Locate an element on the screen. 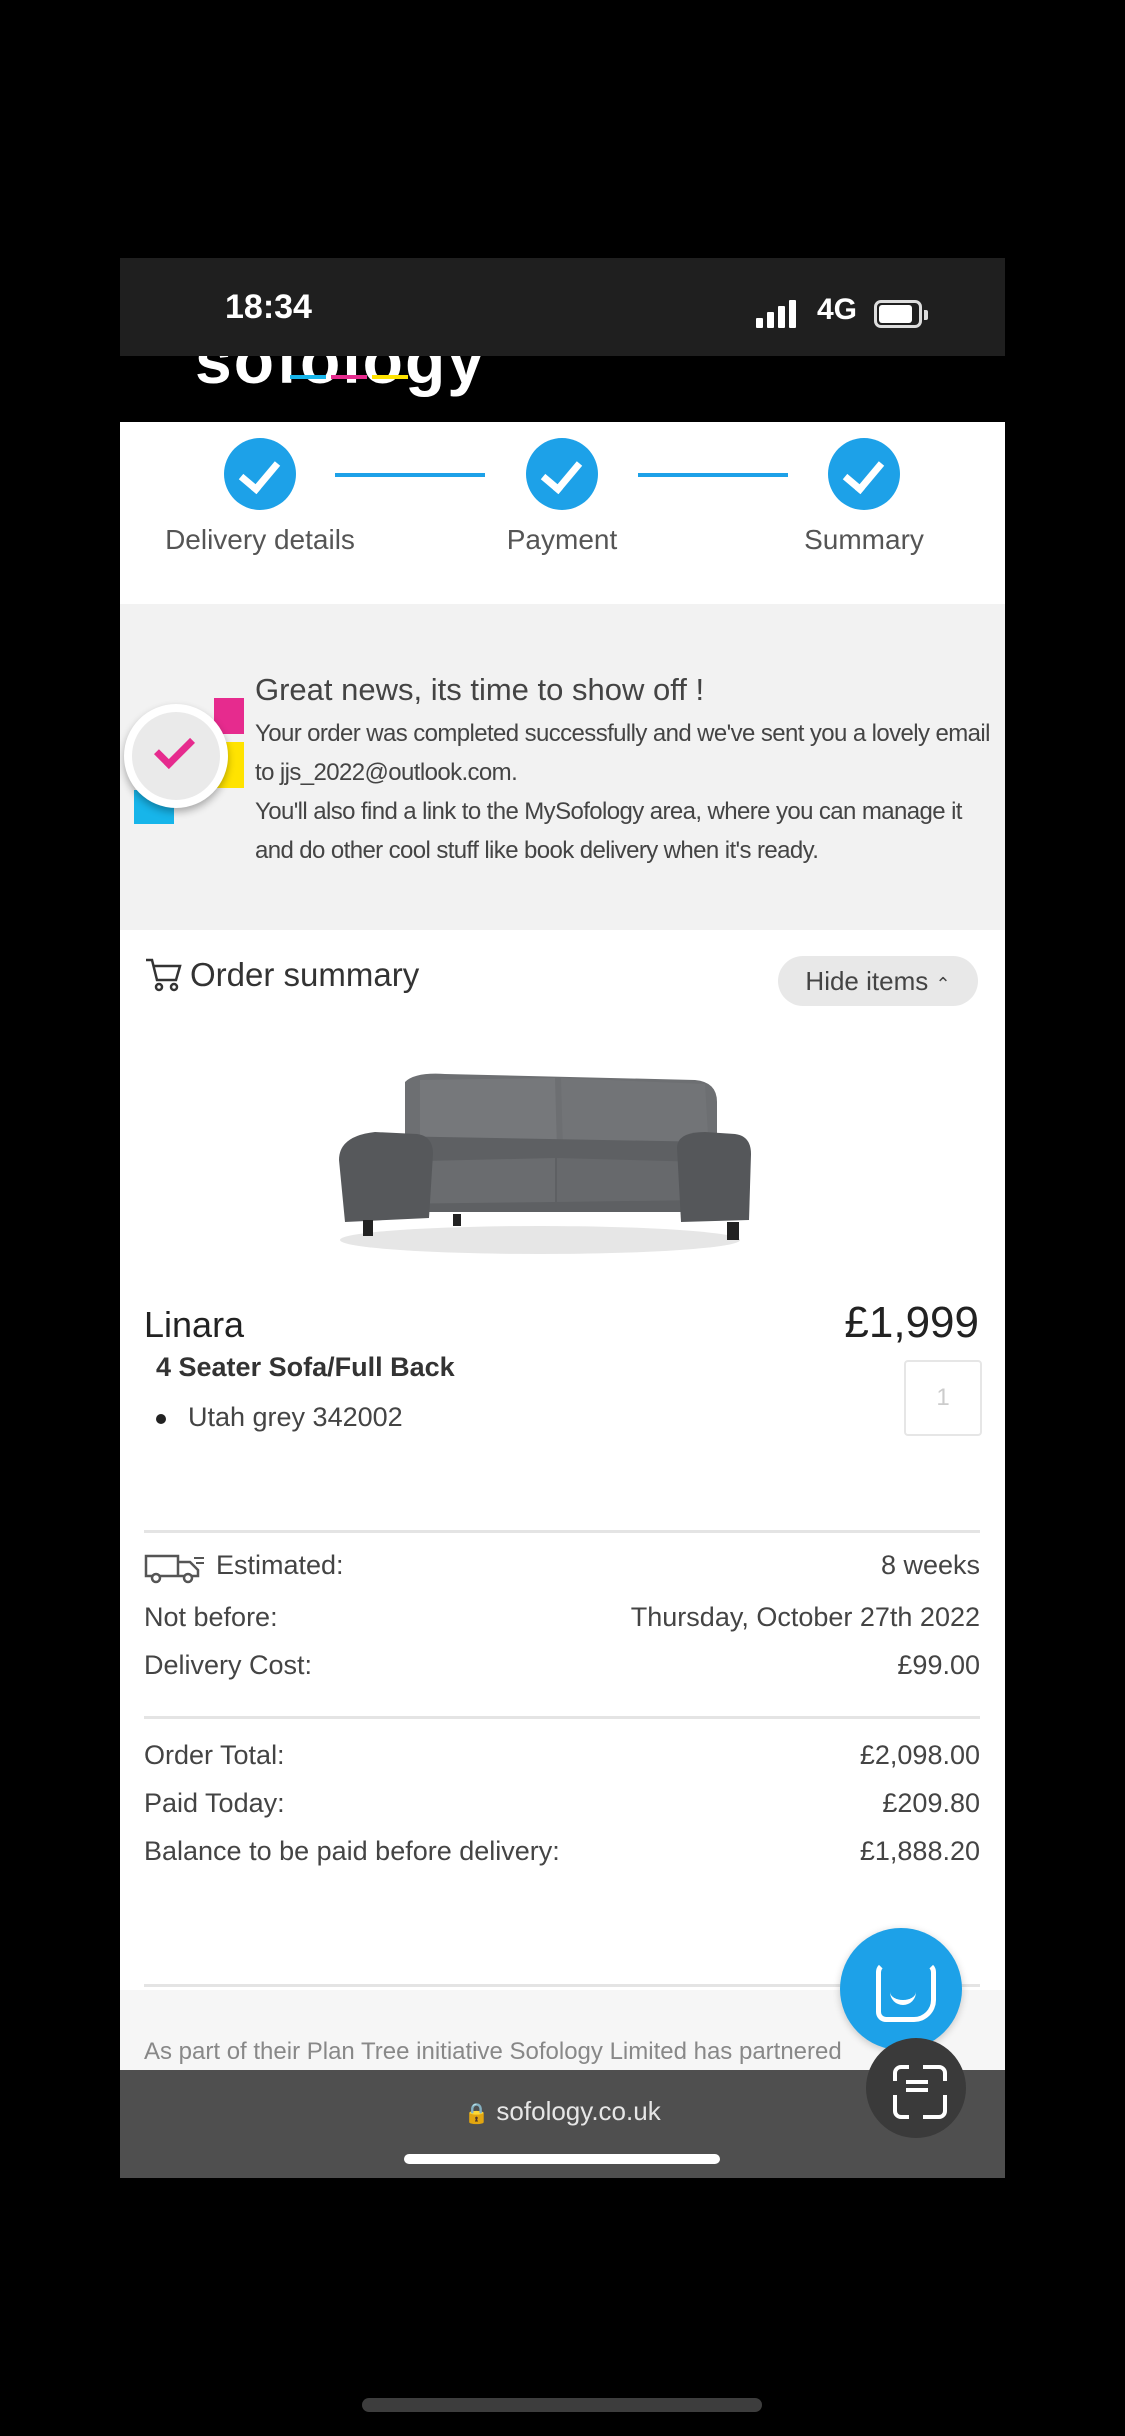 This screenshot has height=2436, width=1125. delivery-cost-row: Delivery Cost: £99.00 is located at coordinates (562, 1670).